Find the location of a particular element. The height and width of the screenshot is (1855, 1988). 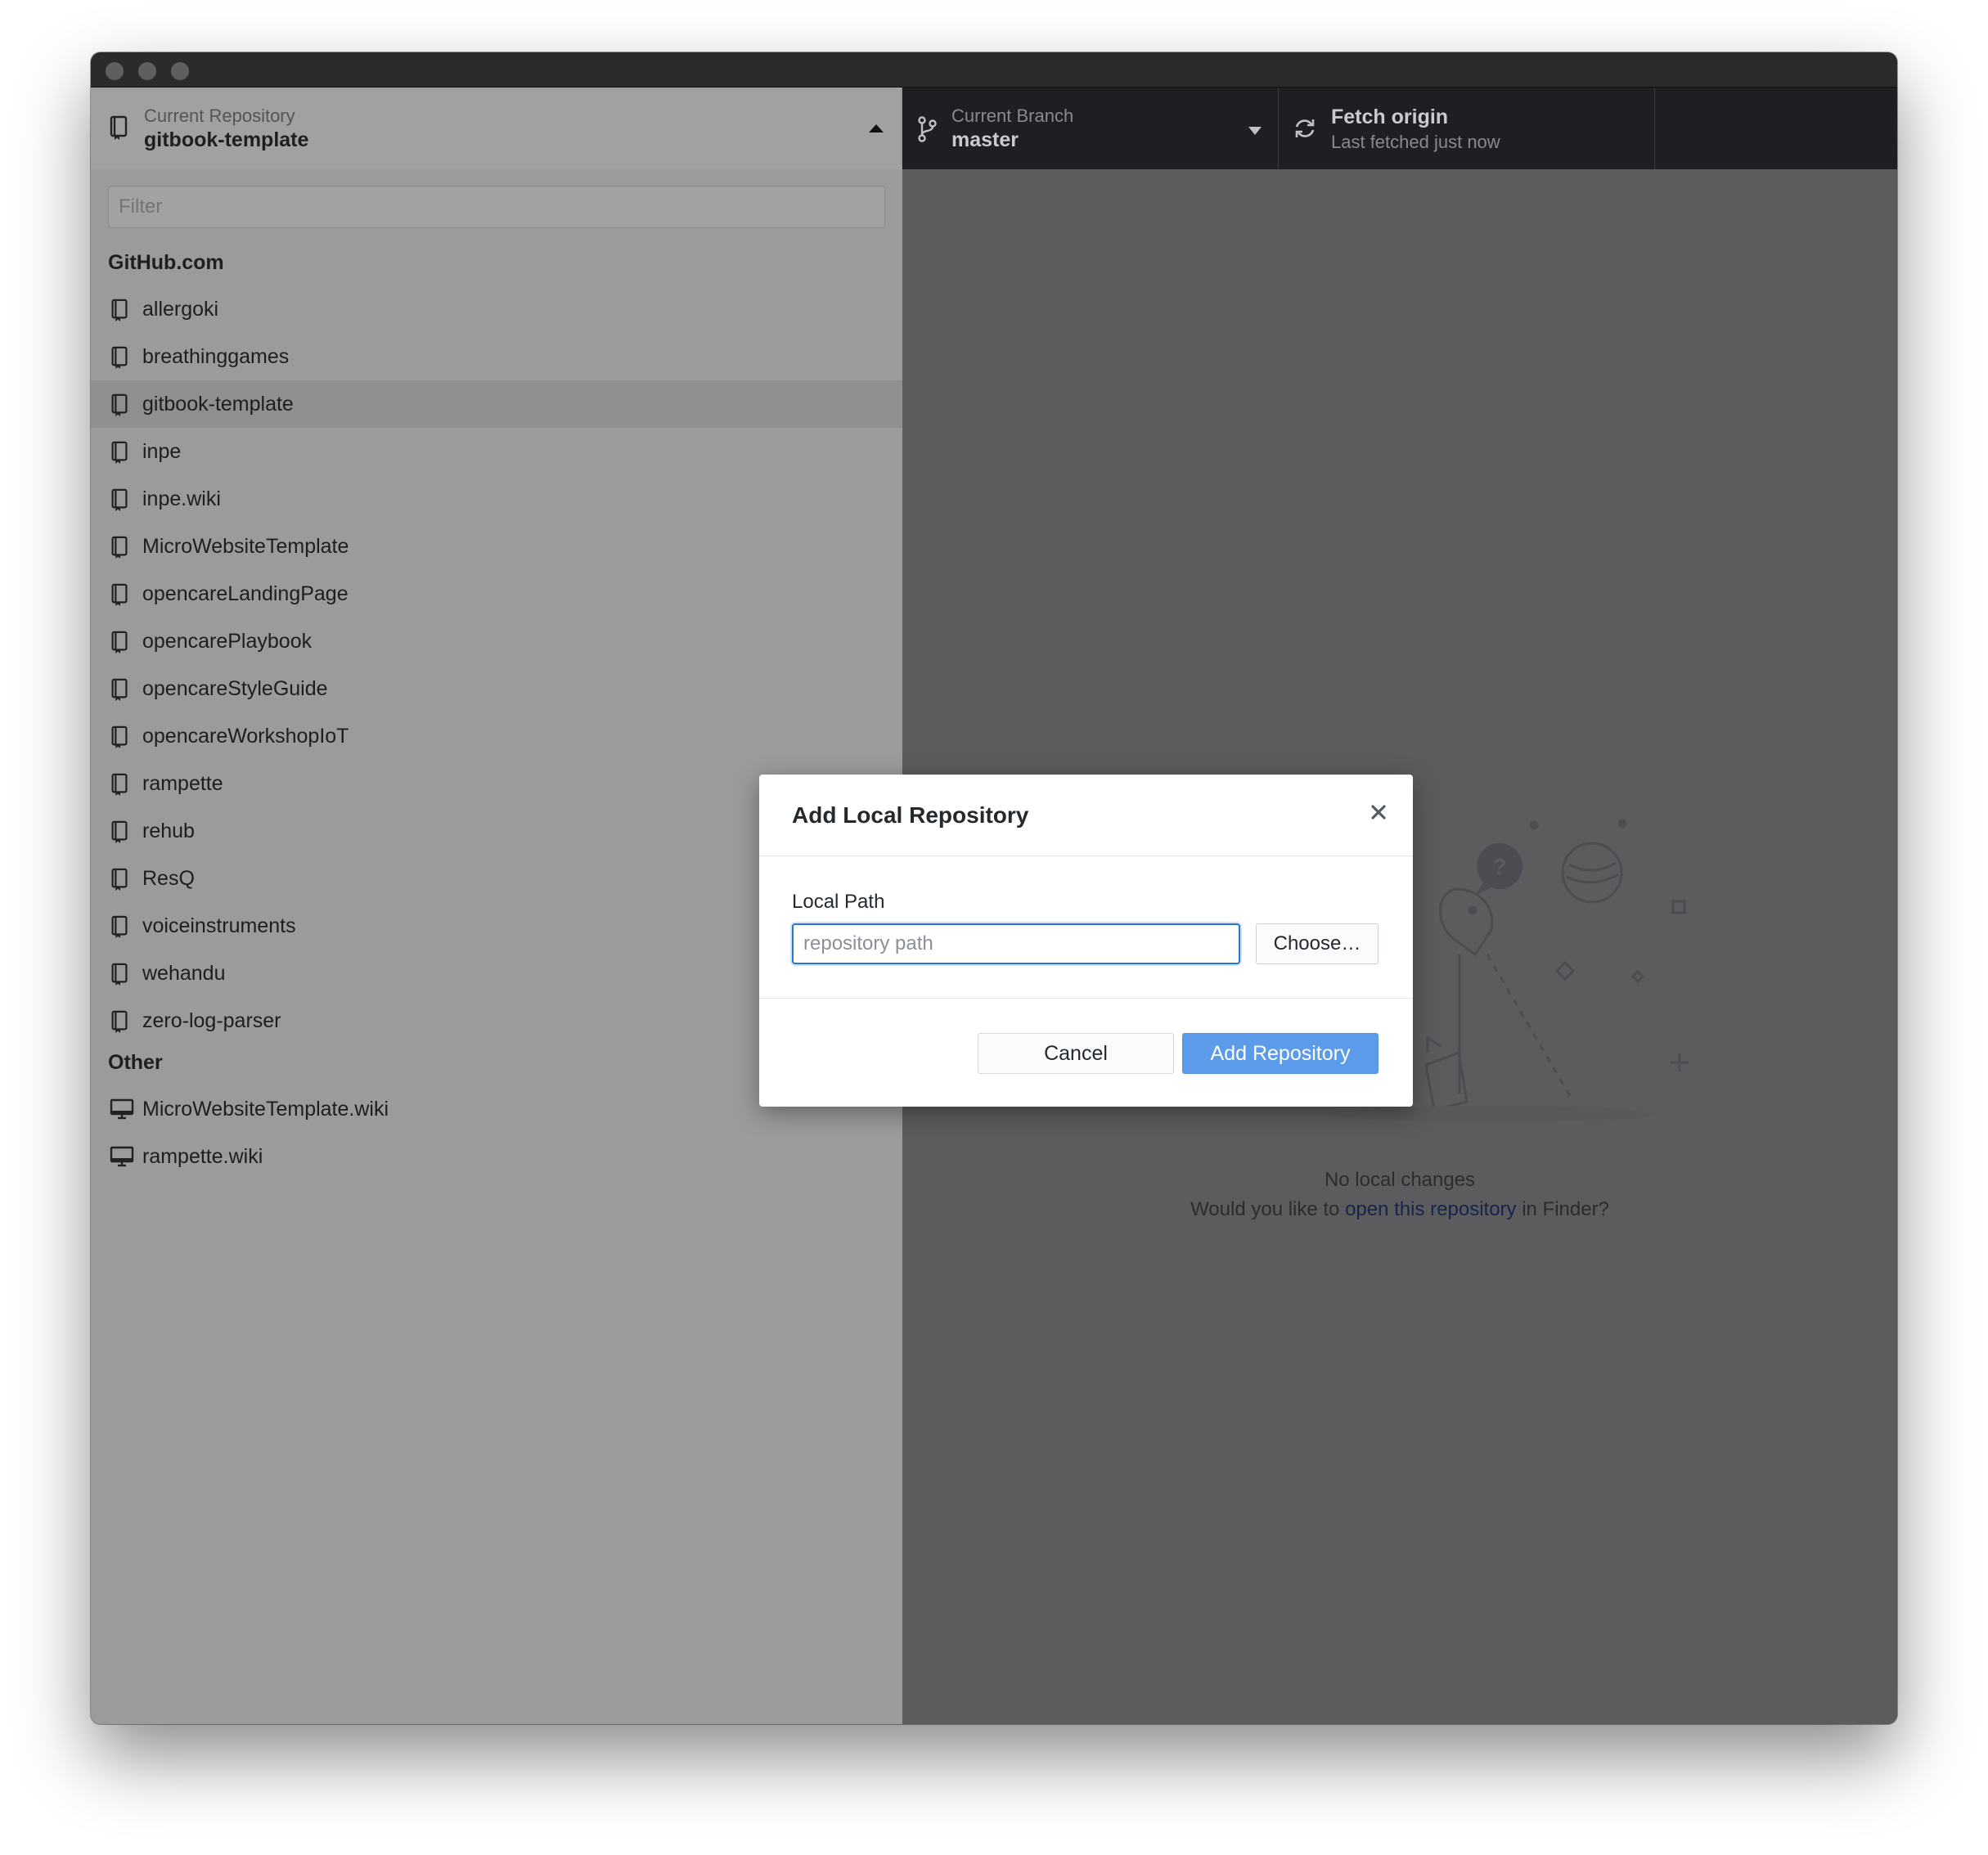

repository-list-item: inpe.wiki is located at coordinates (496, 499).